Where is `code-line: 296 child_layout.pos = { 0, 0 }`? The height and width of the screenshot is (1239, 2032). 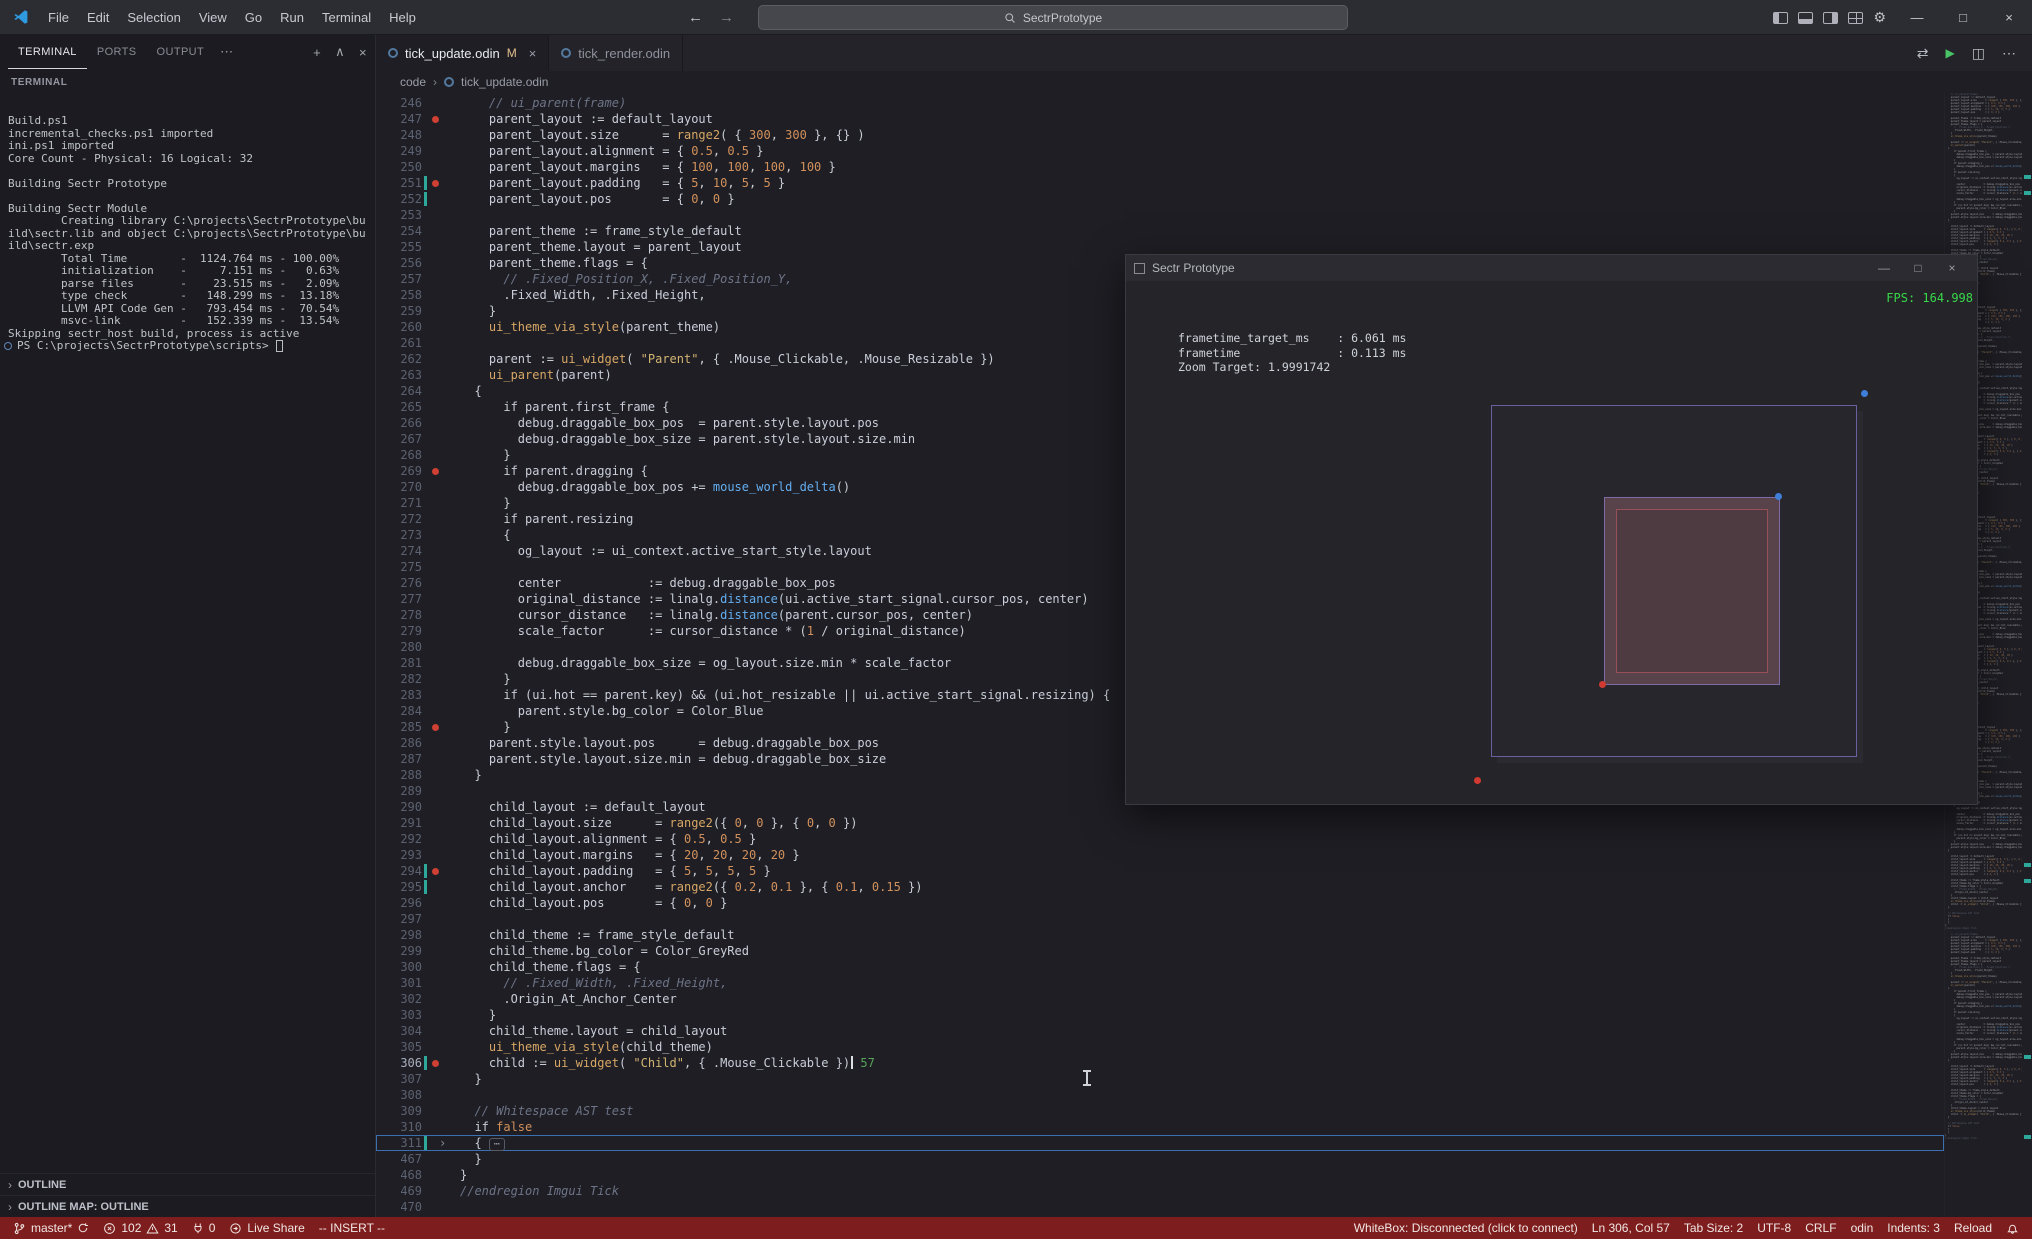 code-line: 296 child_layout.pos = { 0, 0 } is located at coordinates (1160, 903).